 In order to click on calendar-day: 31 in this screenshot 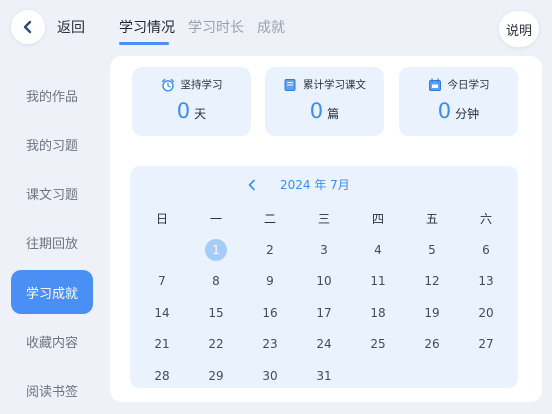, I will do `click(324, 376)`.